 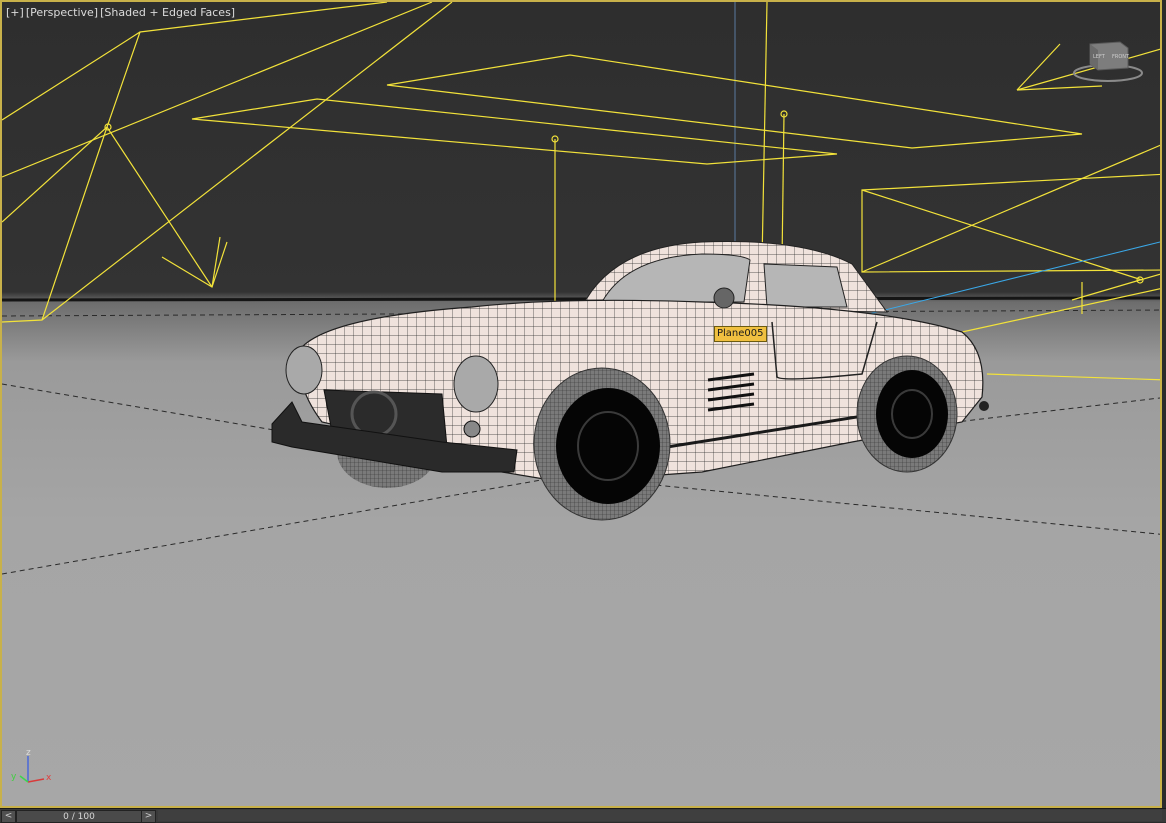 I want to click on timeline-next-button: >, so click(x=148, y=816).